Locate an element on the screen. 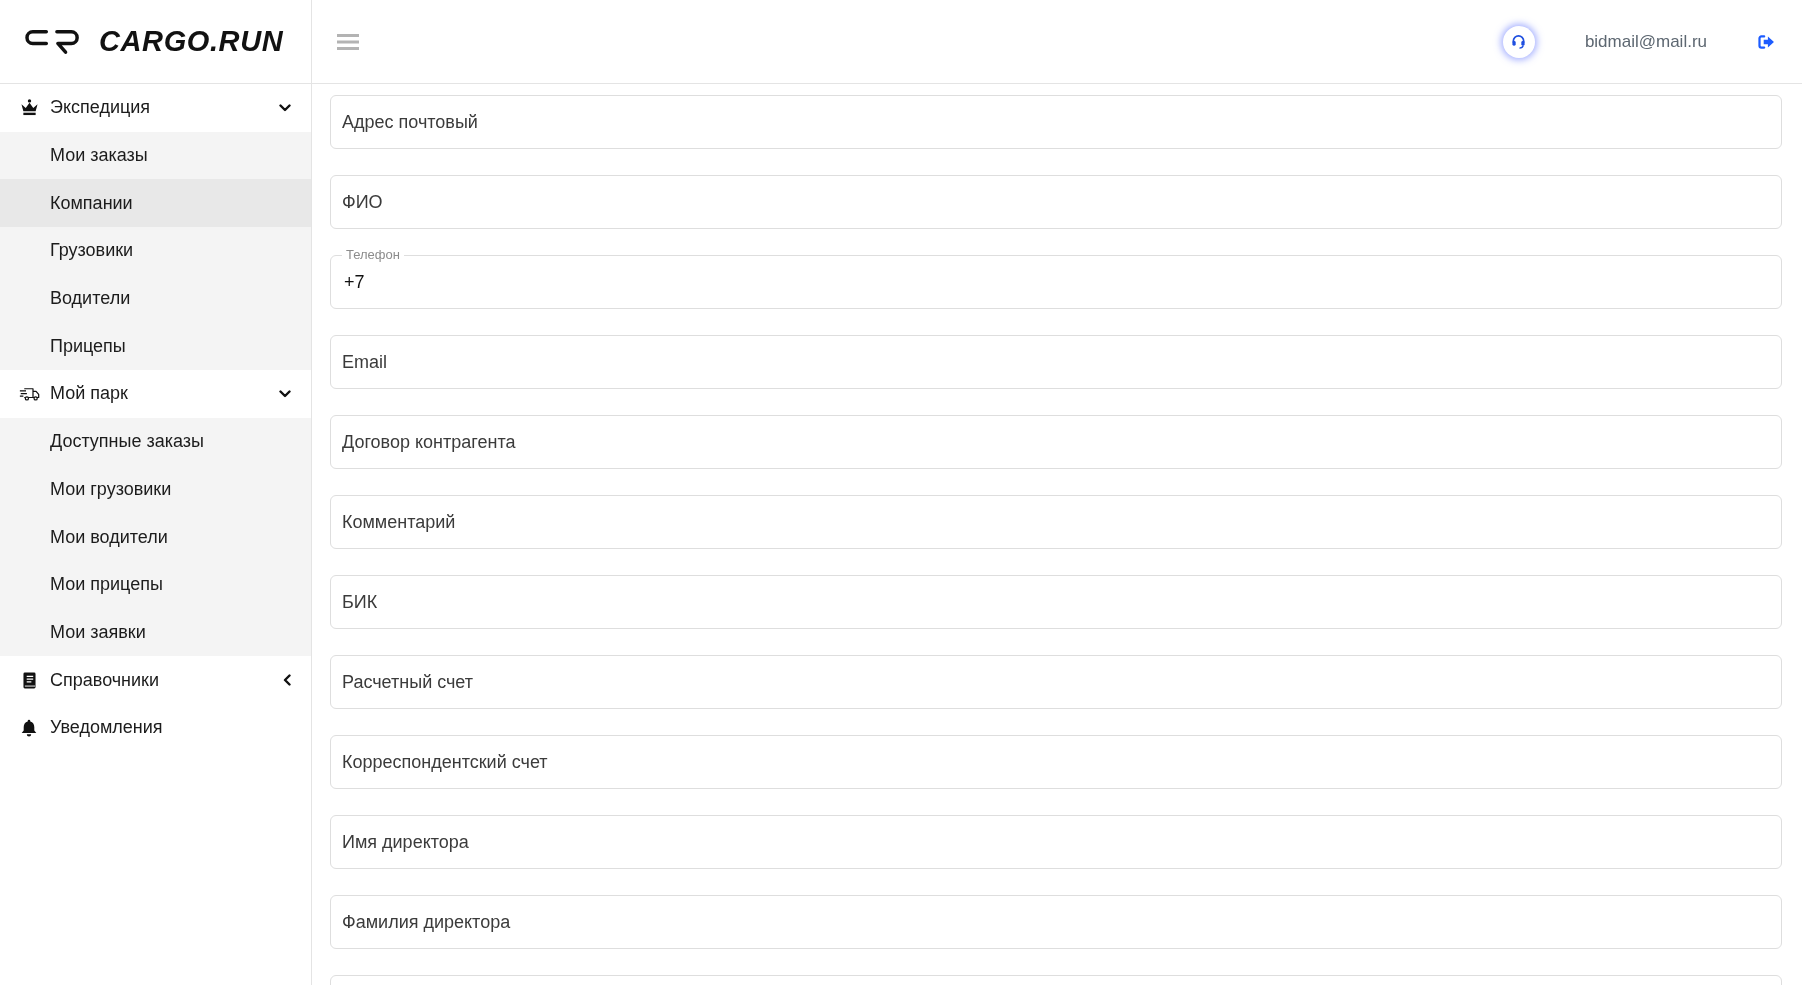  nav-item: Мои водители is located at coordinates (155, 537).